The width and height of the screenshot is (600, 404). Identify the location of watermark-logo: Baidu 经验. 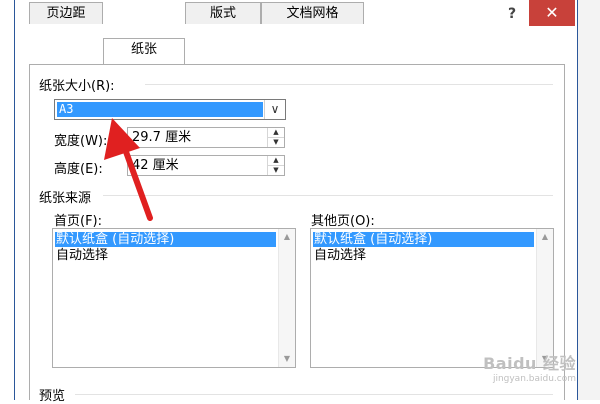
(529, 363).